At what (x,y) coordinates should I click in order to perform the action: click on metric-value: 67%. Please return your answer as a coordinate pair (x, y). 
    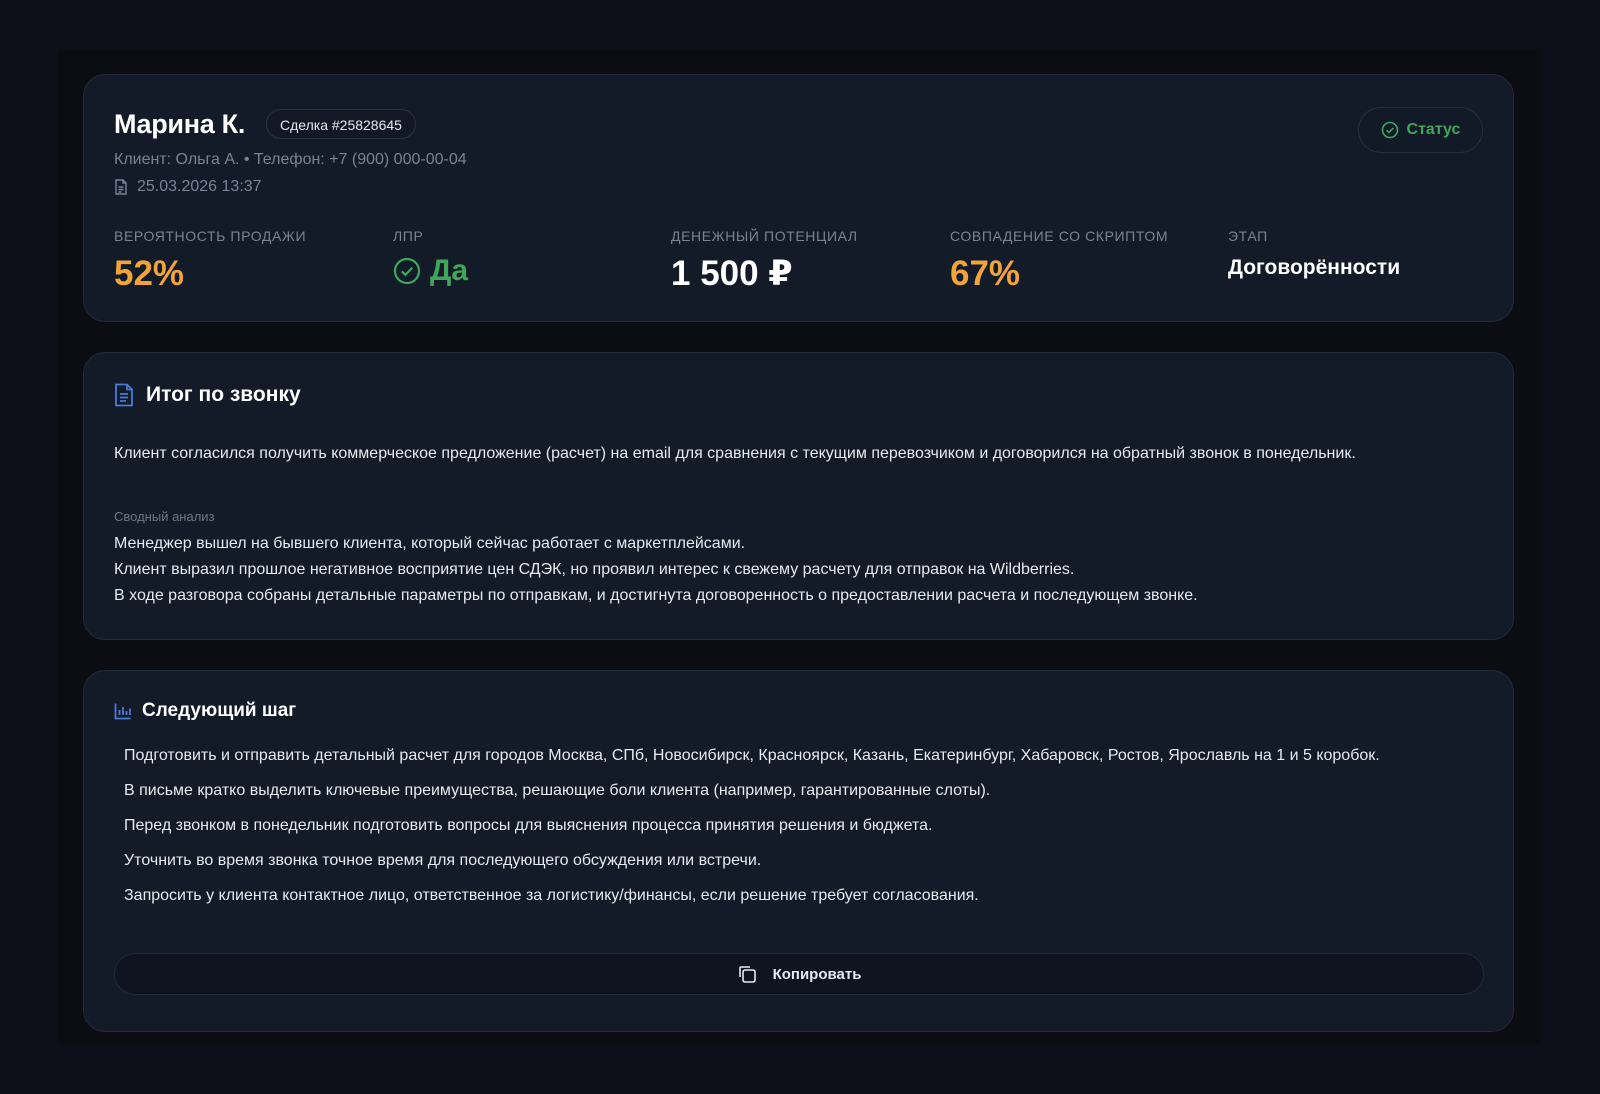
    Looking at the image, I should click on (985, 273).